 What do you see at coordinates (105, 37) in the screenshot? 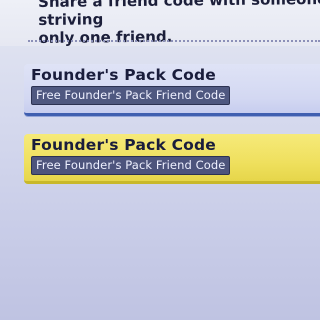
I see `description-line-2: only one friend.` at bounding box center [105, 37].